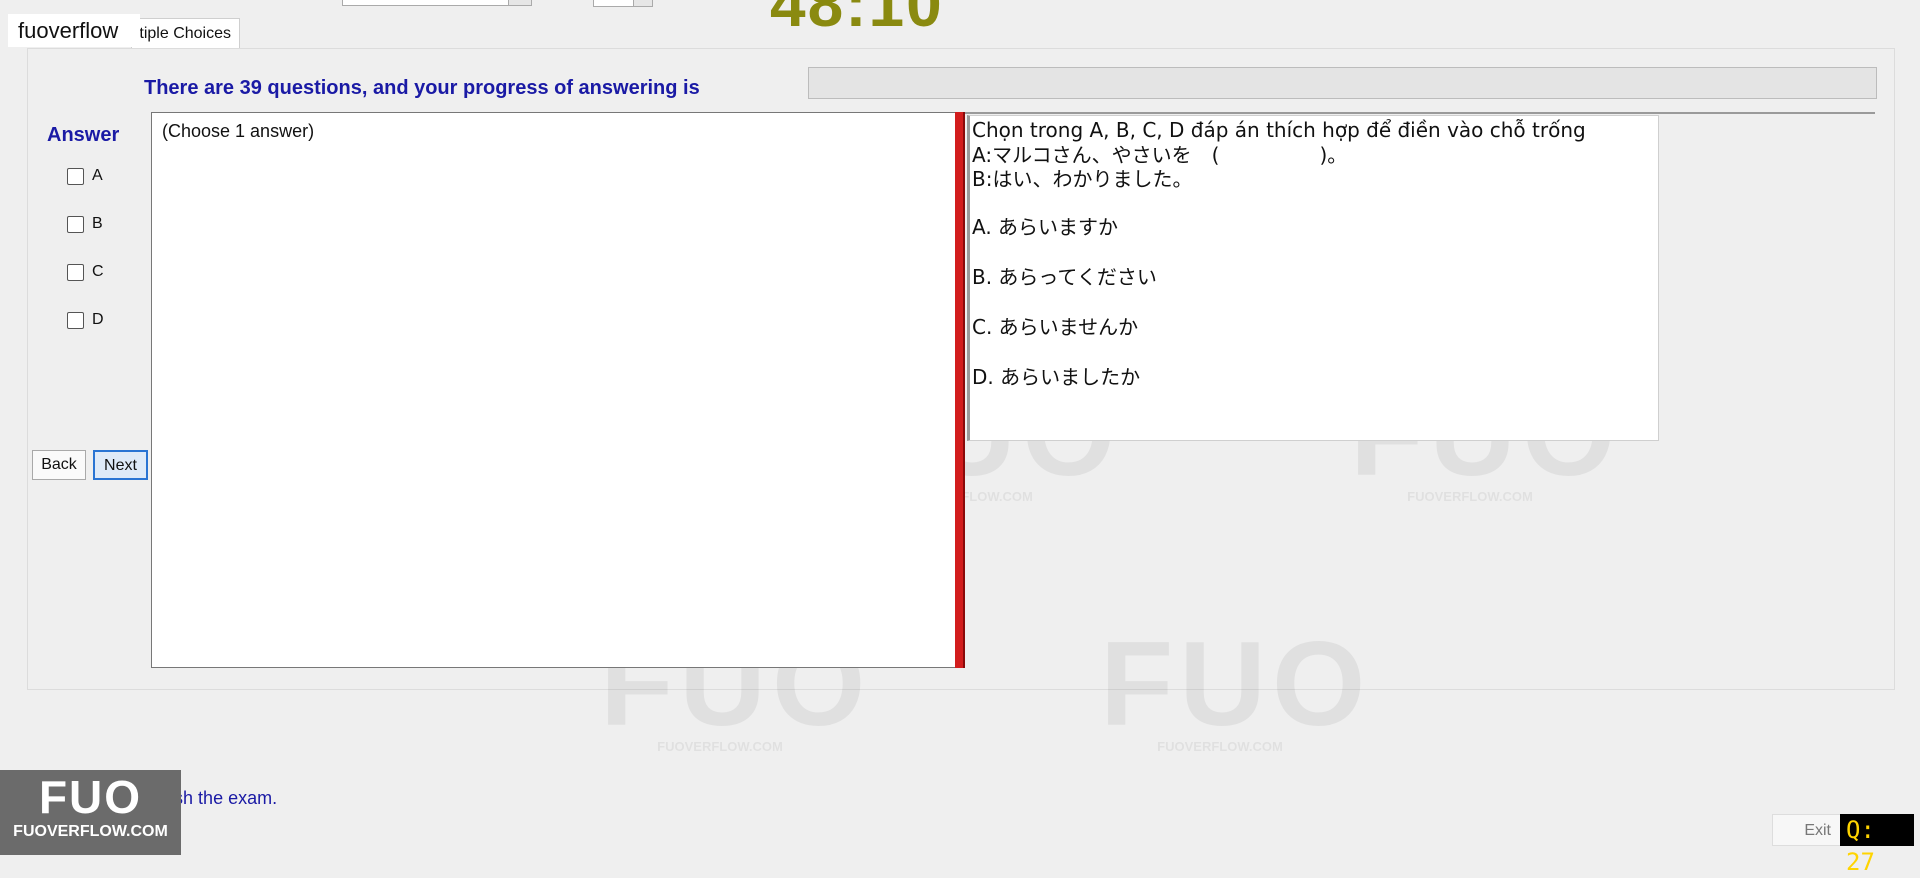 Image resolution: width=1920 pixels, height=878 pixels. What do you see at coordinates (1056, 377) in the screenshot?
I see `choice-d: D. あらいましたか` at bounding box center [1056, 377].